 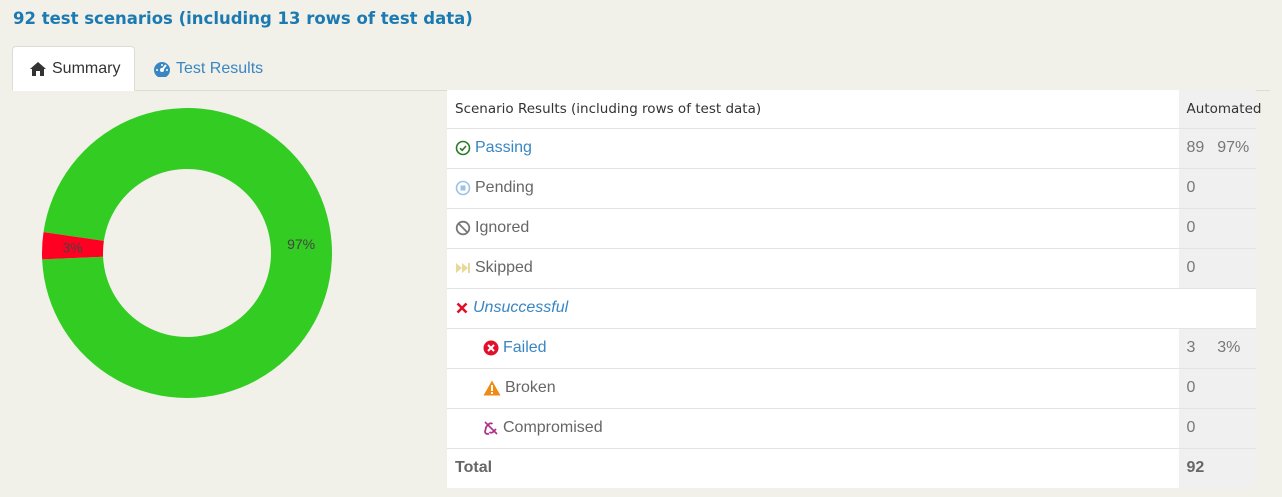 What do you see at coordinates (1236, 348) in the screenshot?
I see `failed-percent: 3%` at bounding box center [1236, 348].